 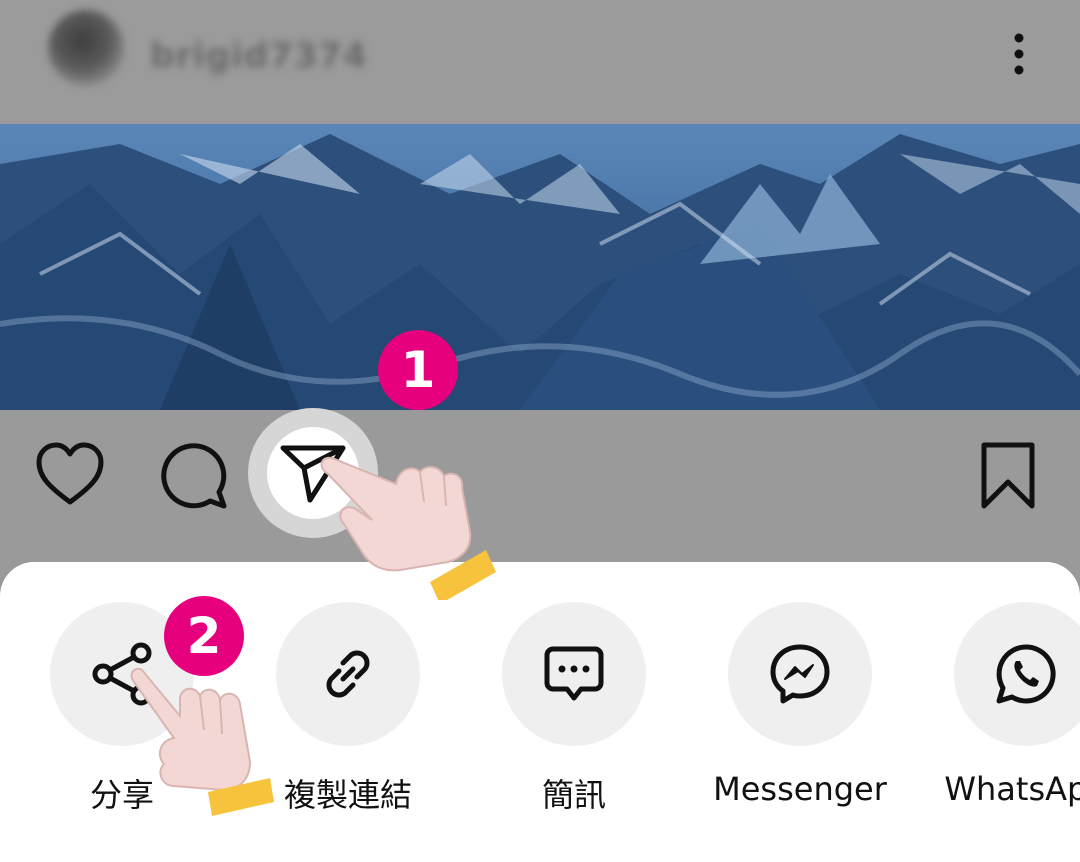 I want to click on heart-icon, so click(x=70, y=473).